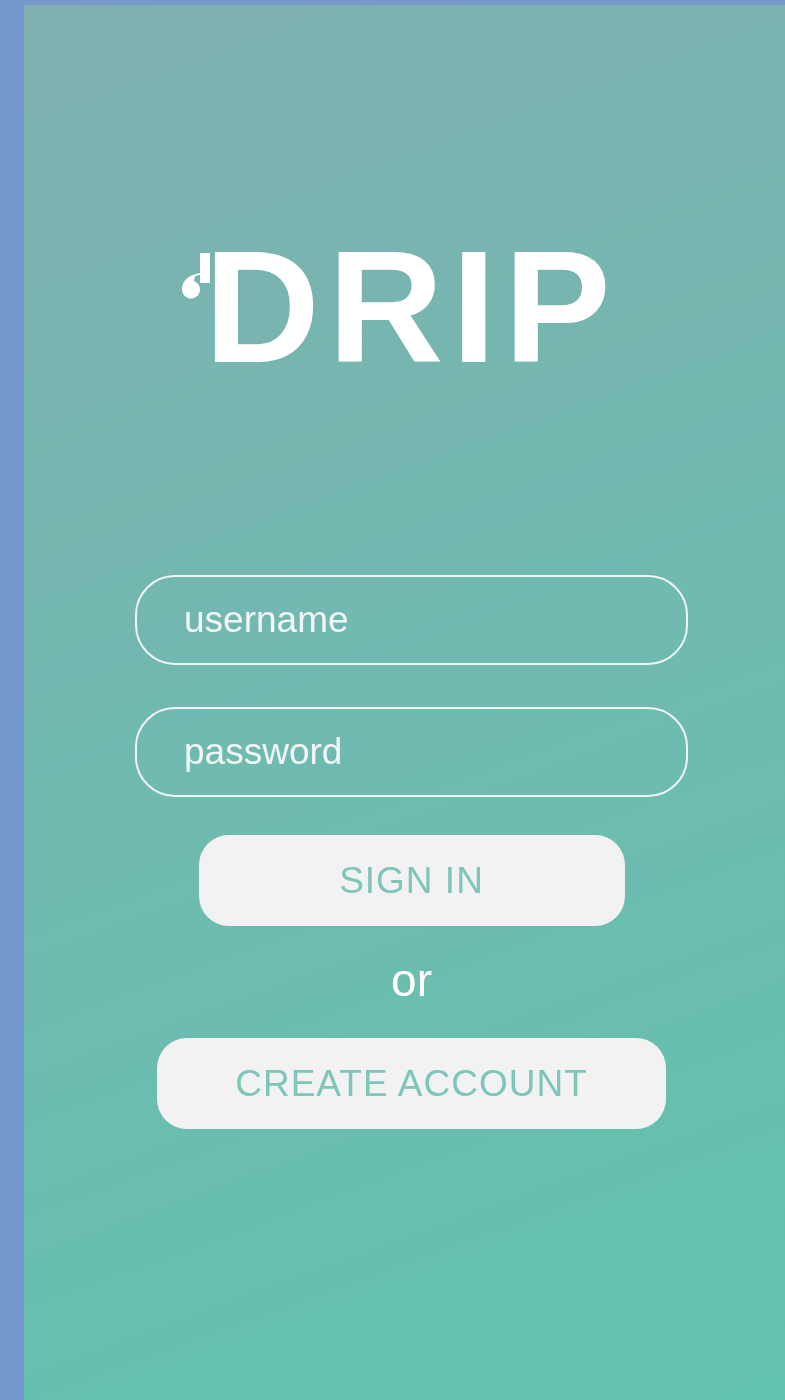 This screenshot has width=785, height=1400. I want to click on sign-in-button: SIGN IN, so click(411, 880).